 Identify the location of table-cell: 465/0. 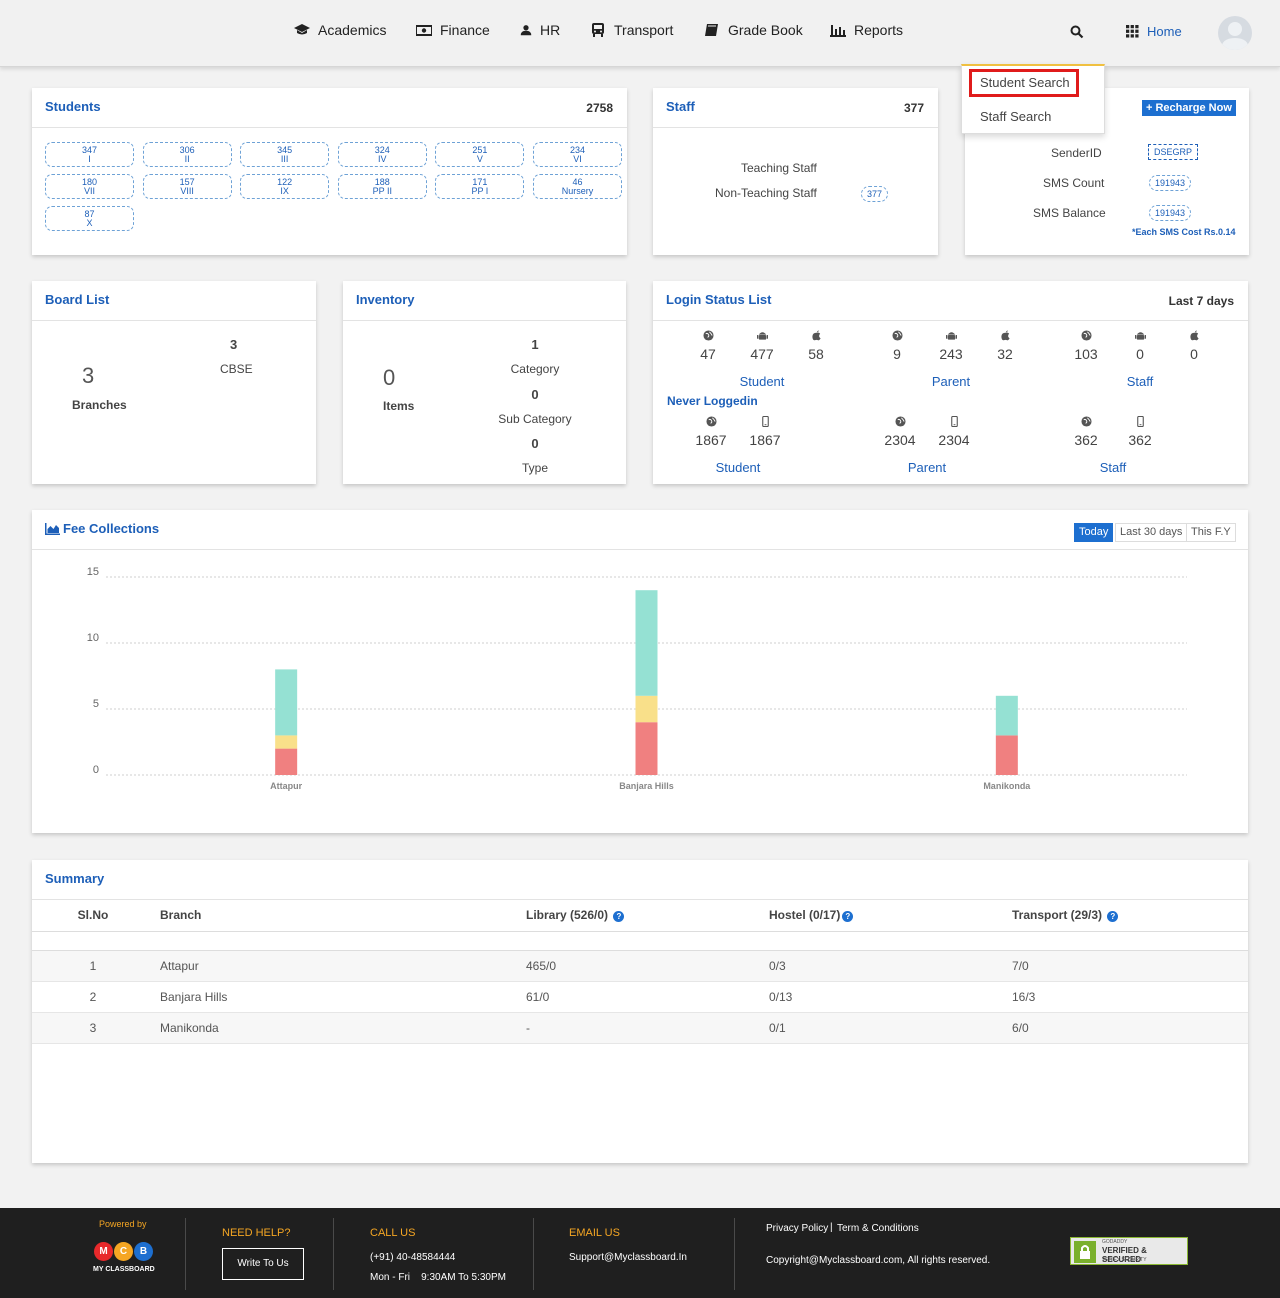
(541, 965).